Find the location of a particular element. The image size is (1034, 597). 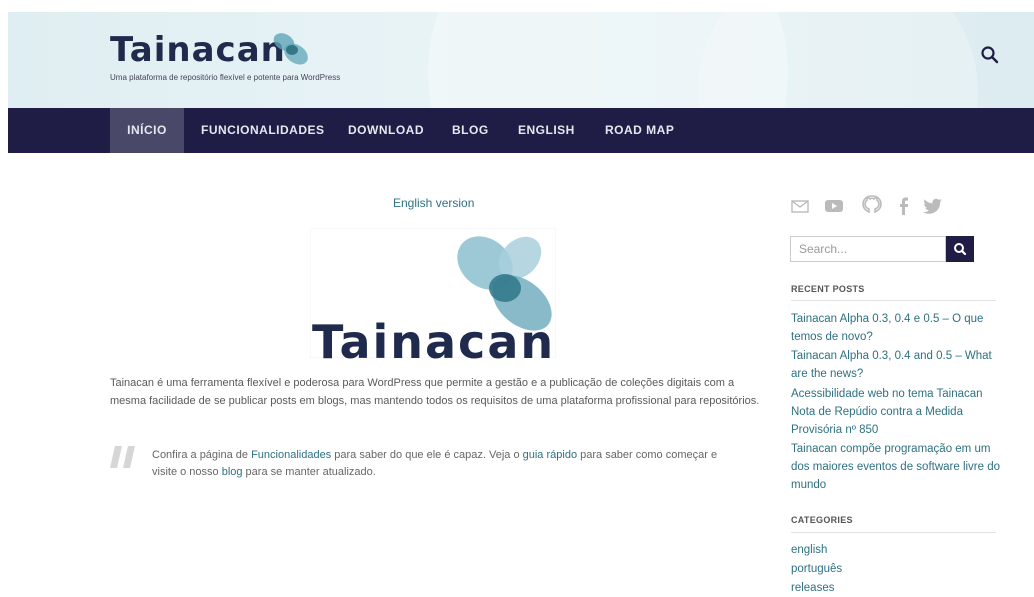

nav-item-blog: BLOG is located at coordinates (470, 130).